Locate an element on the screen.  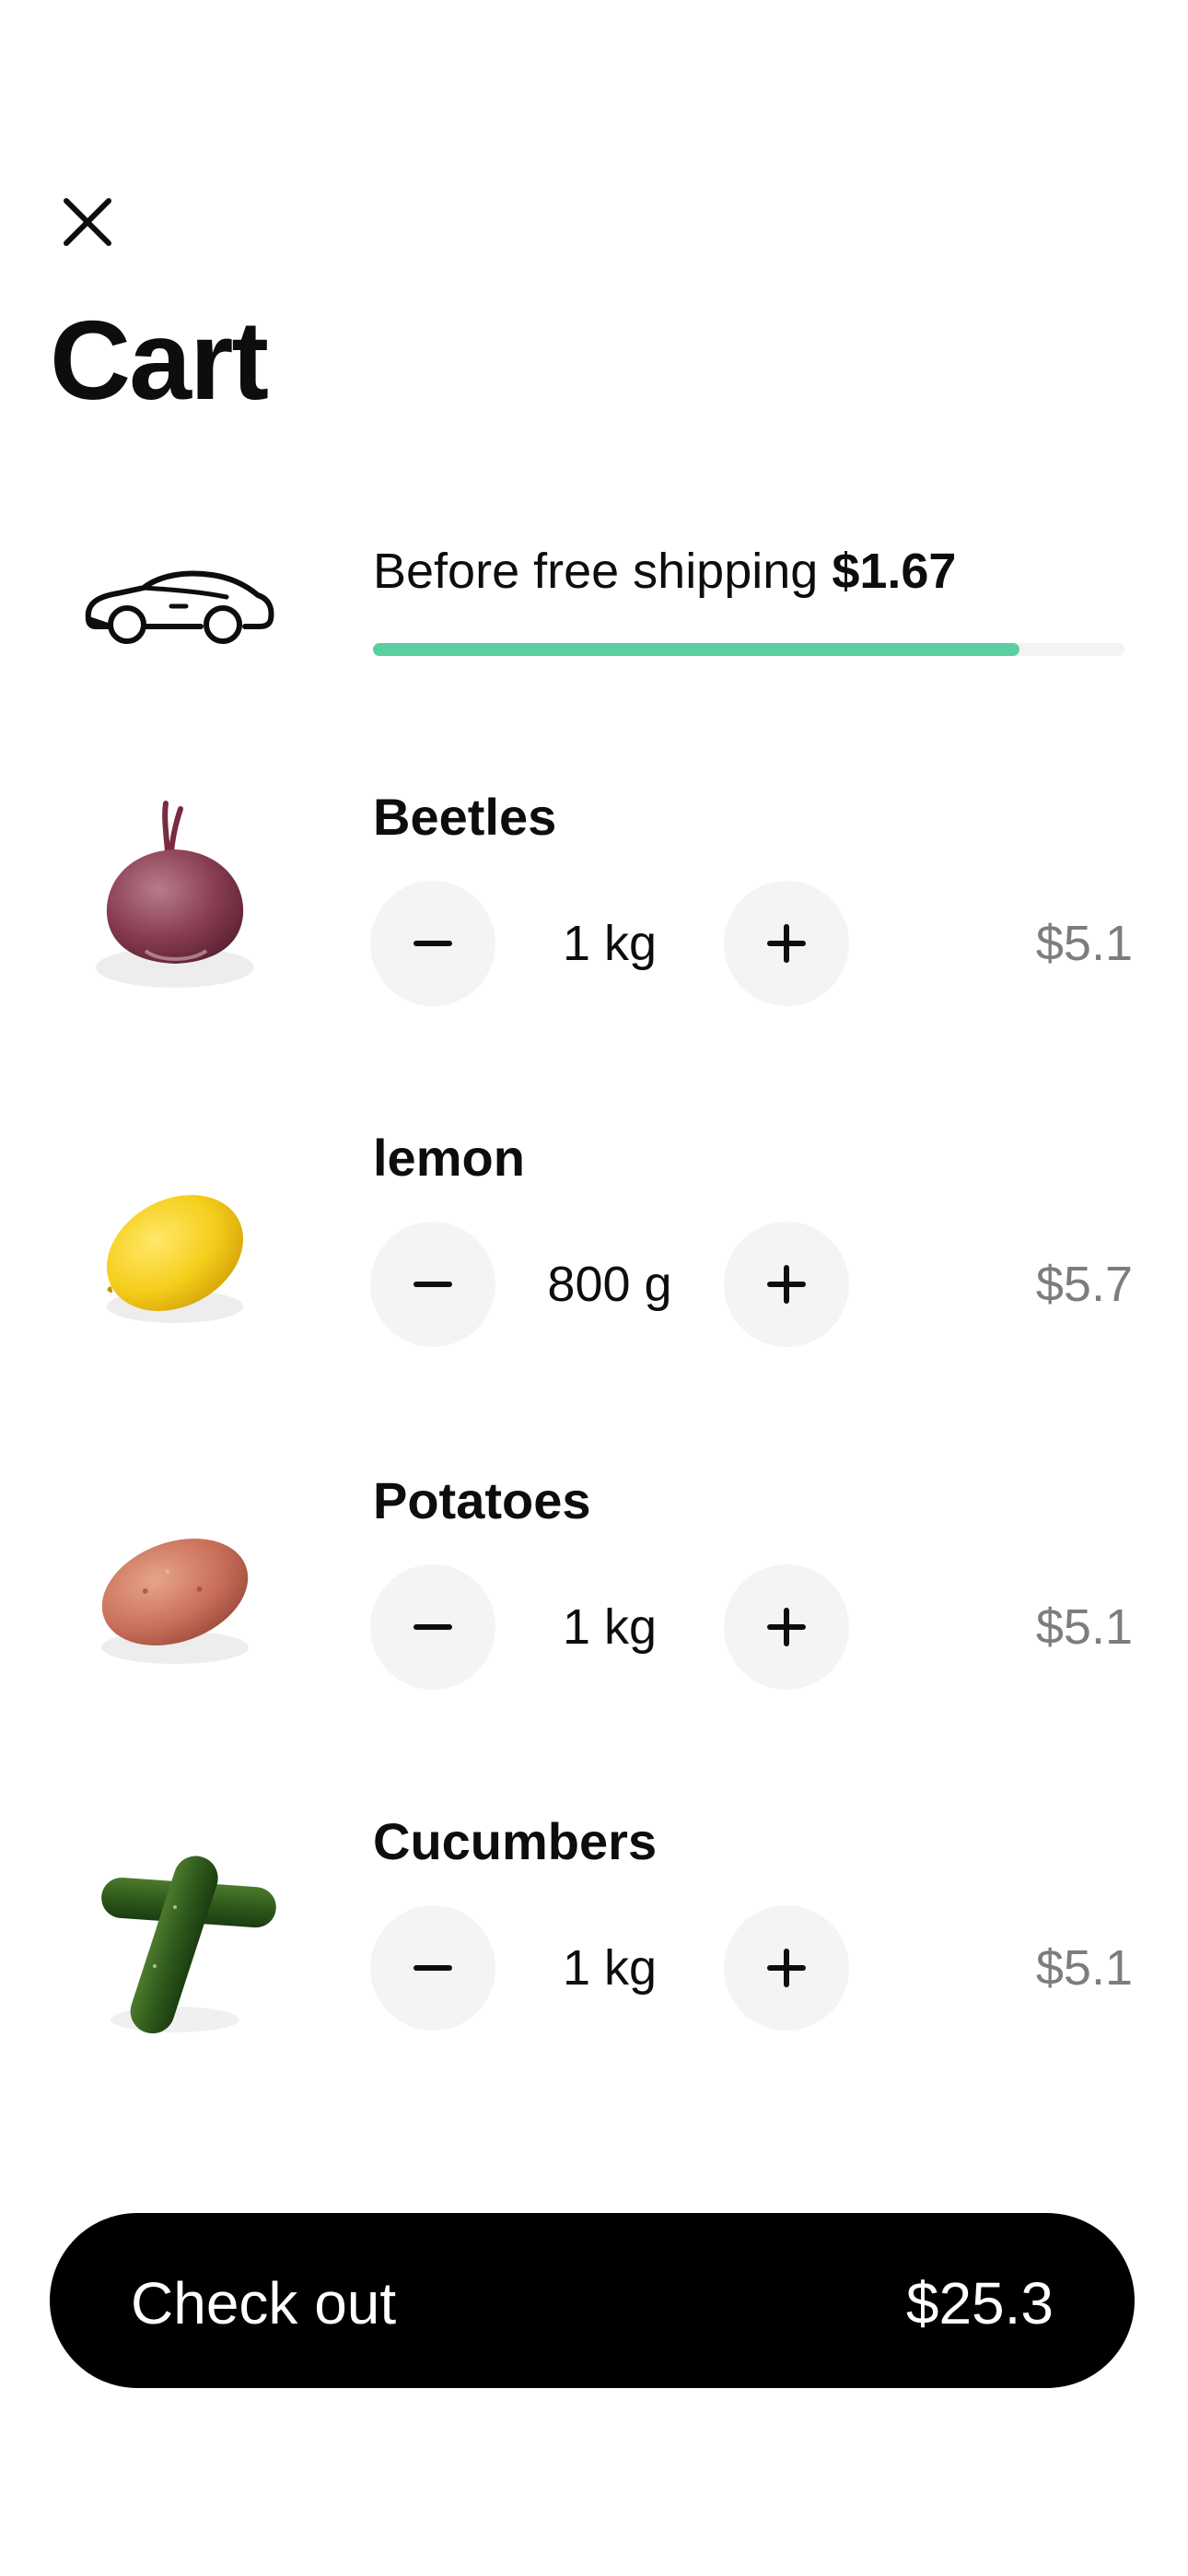
cucumber-image is located at coordinates (189, 1945).